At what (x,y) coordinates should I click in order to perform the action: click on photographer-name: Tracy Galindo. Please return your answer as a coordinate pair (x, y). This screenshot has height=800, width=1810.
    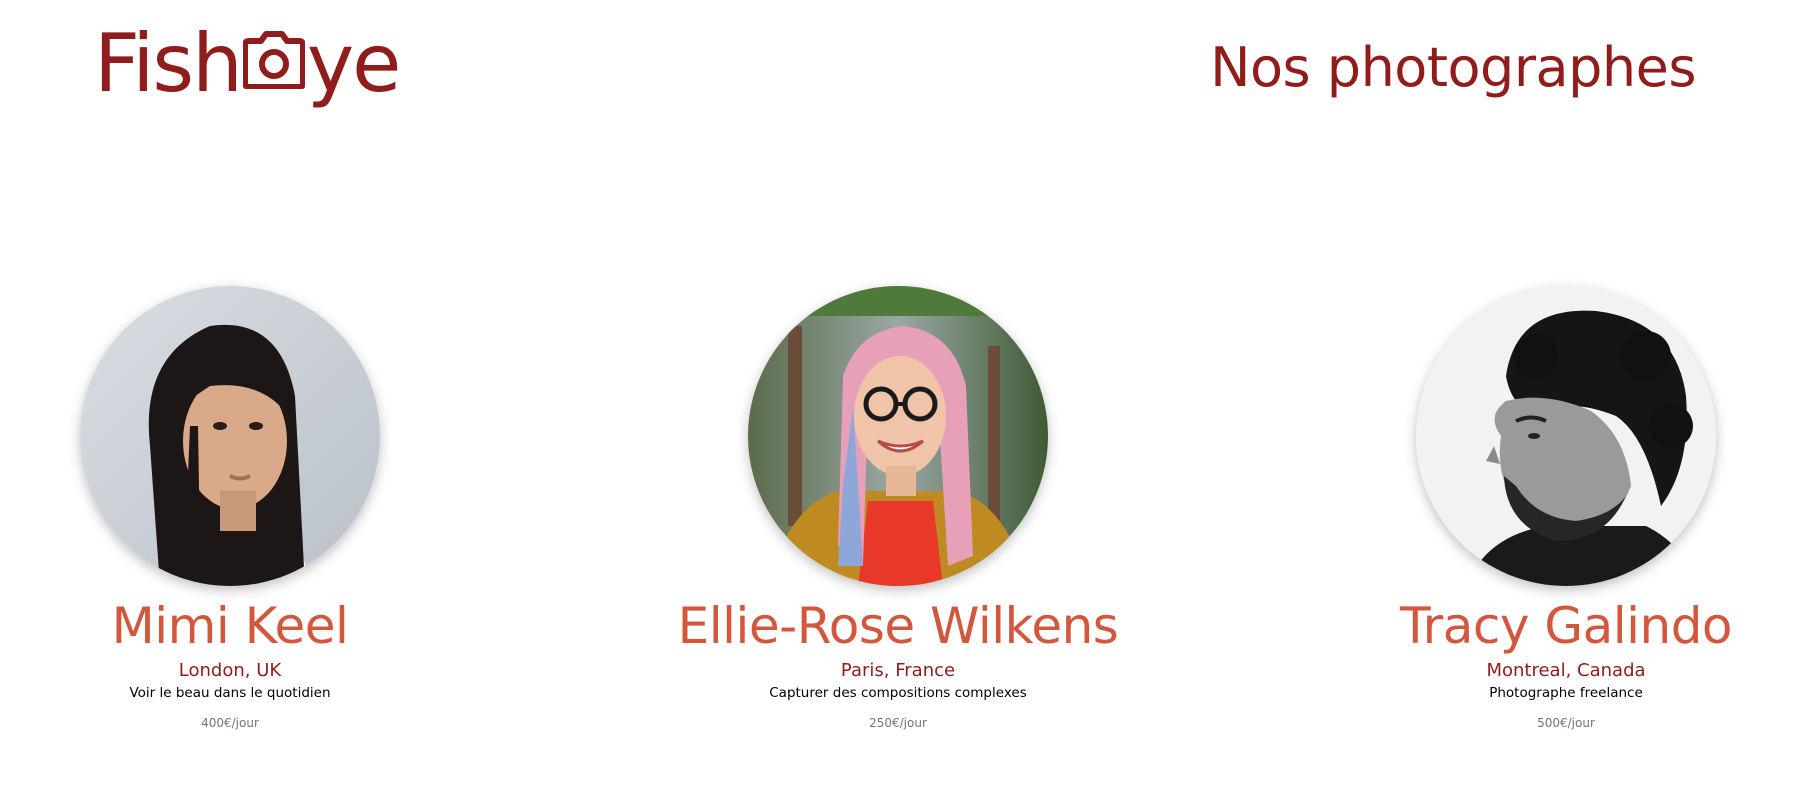
    Looking at the image, I should click on (1566, 626).